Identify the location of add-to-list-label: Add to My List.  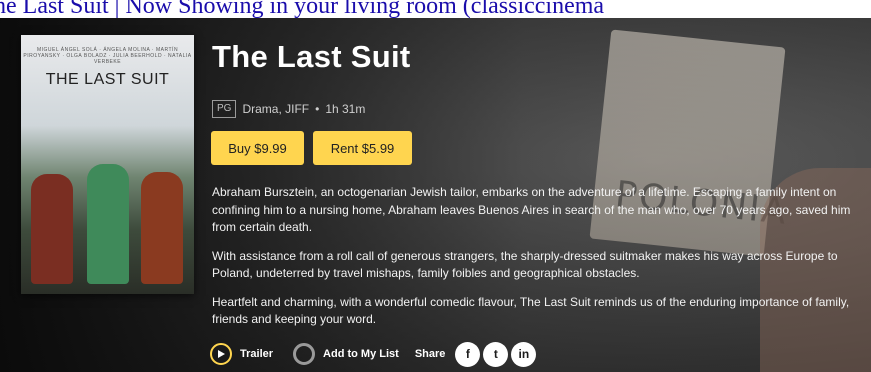
(361, 354).